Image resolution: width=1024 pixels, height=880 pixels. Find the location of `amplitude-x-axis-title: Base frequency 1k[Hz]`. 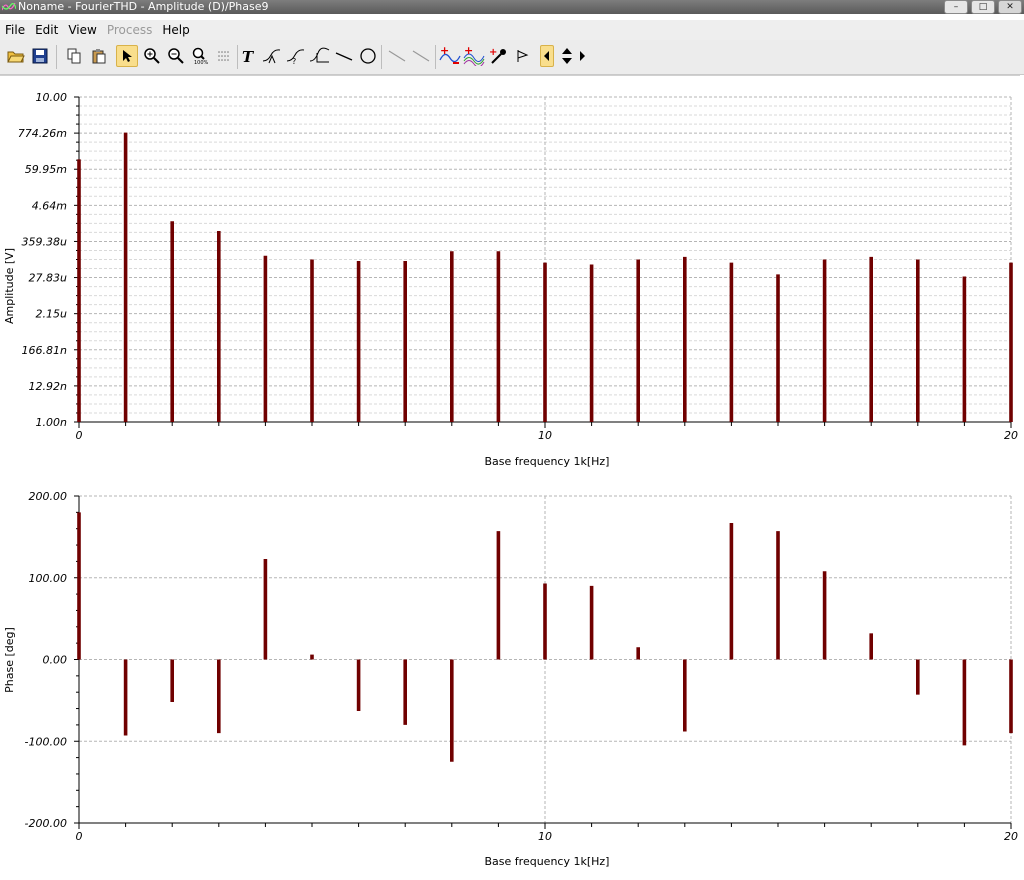

amplitude-x-axis-title: Base frequency 1k[Hz] is located at coordinates (547, 461).